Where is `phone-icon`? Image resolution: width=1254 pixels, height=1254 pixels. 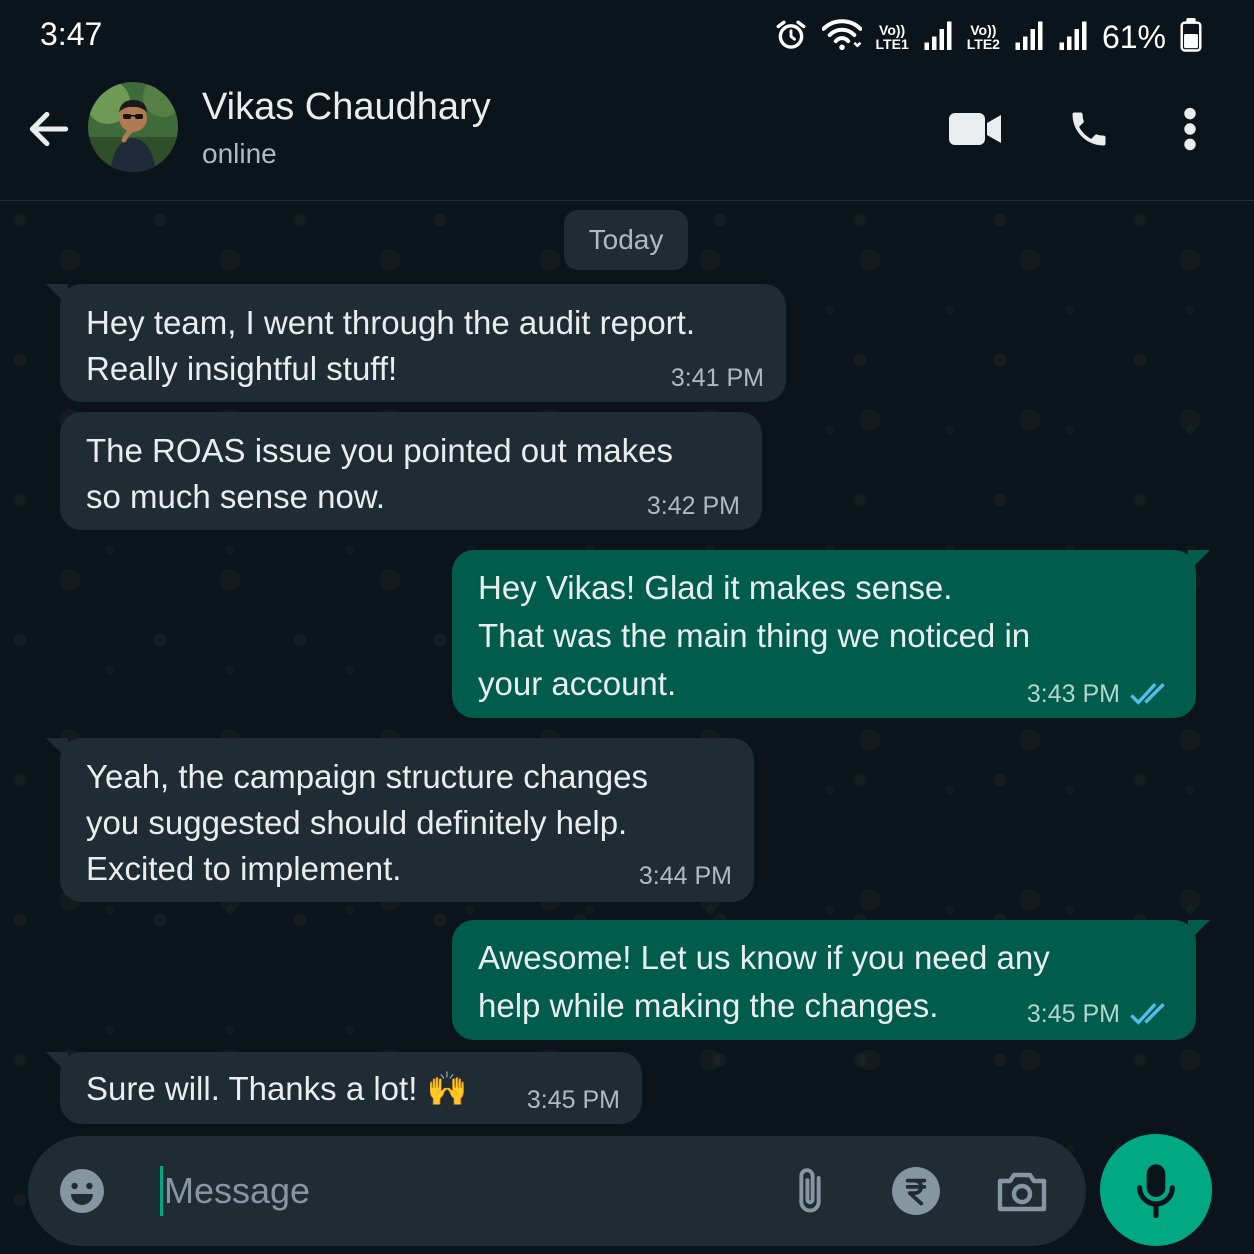 phone-icon is located at coordinates (1089, 129).